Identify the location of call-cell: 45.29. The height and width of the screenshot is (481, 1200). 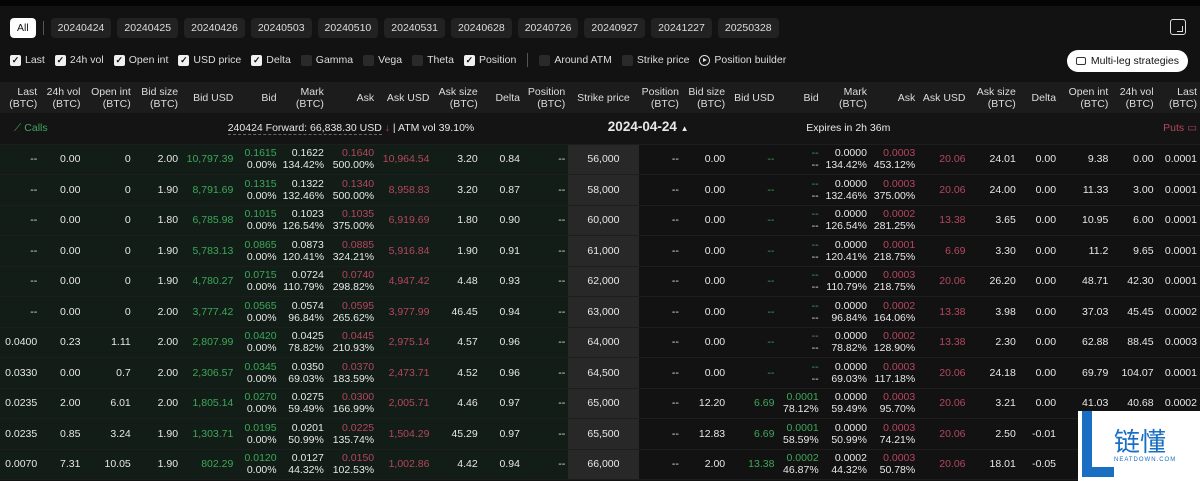
(456, 434).